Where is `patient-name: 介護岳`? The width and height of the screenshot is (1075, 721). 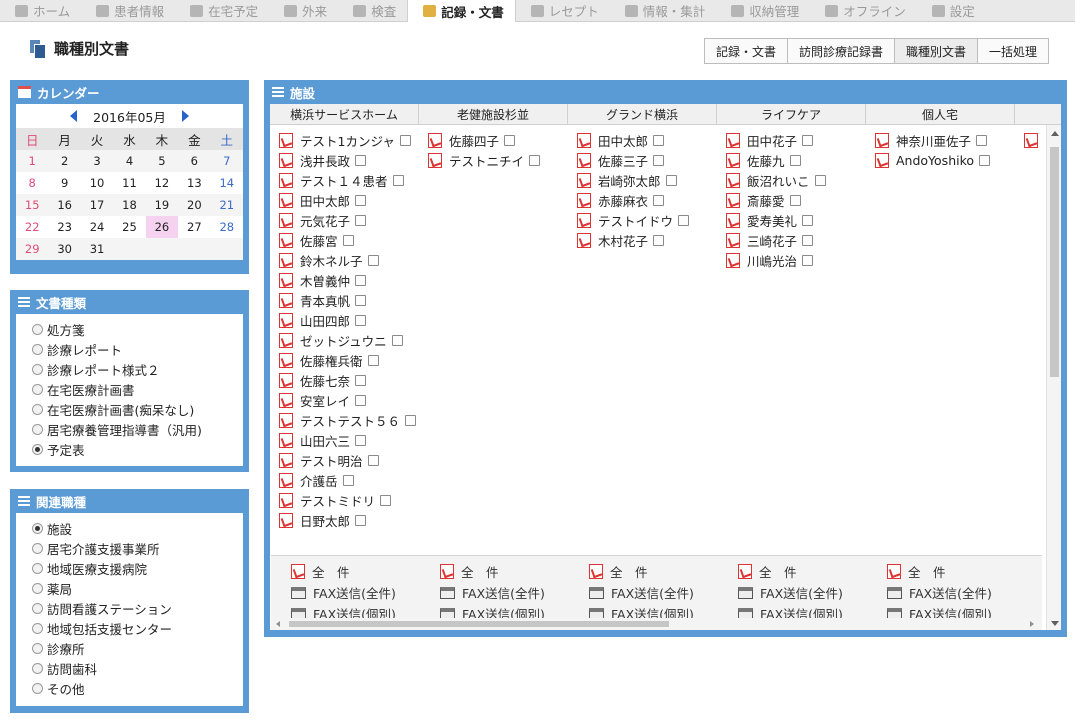
patient-name: 介護岳 is located at coordinates (319, 480).